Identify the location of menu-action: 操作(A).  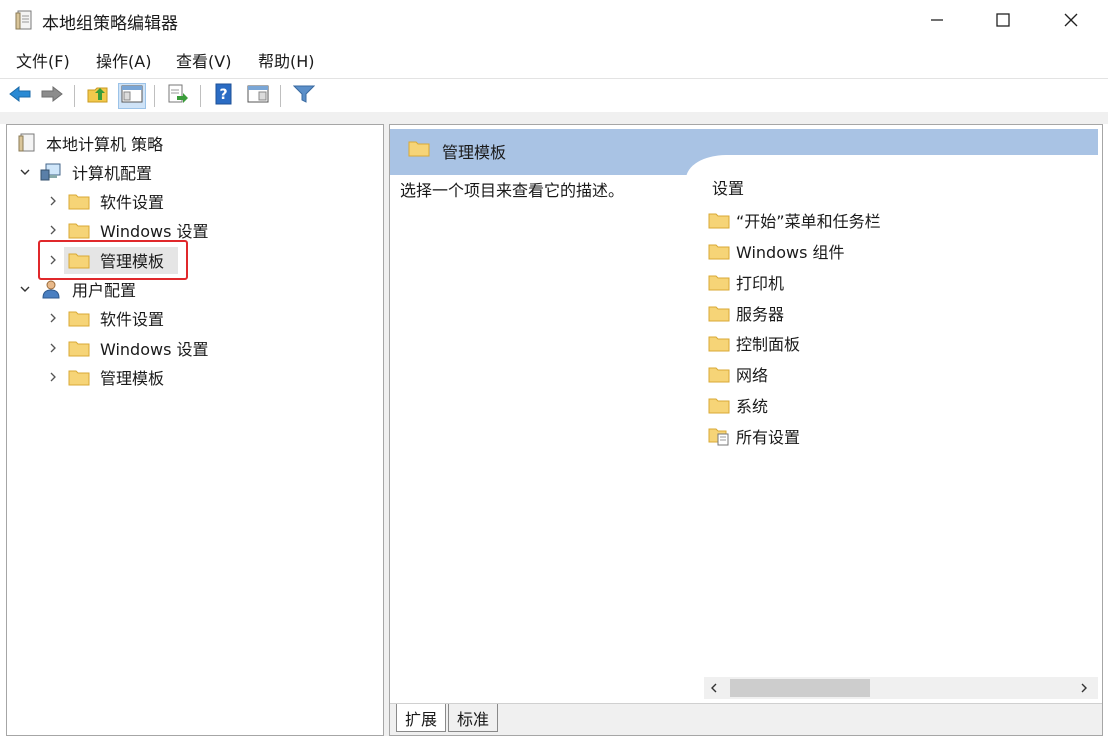
(123, 60).